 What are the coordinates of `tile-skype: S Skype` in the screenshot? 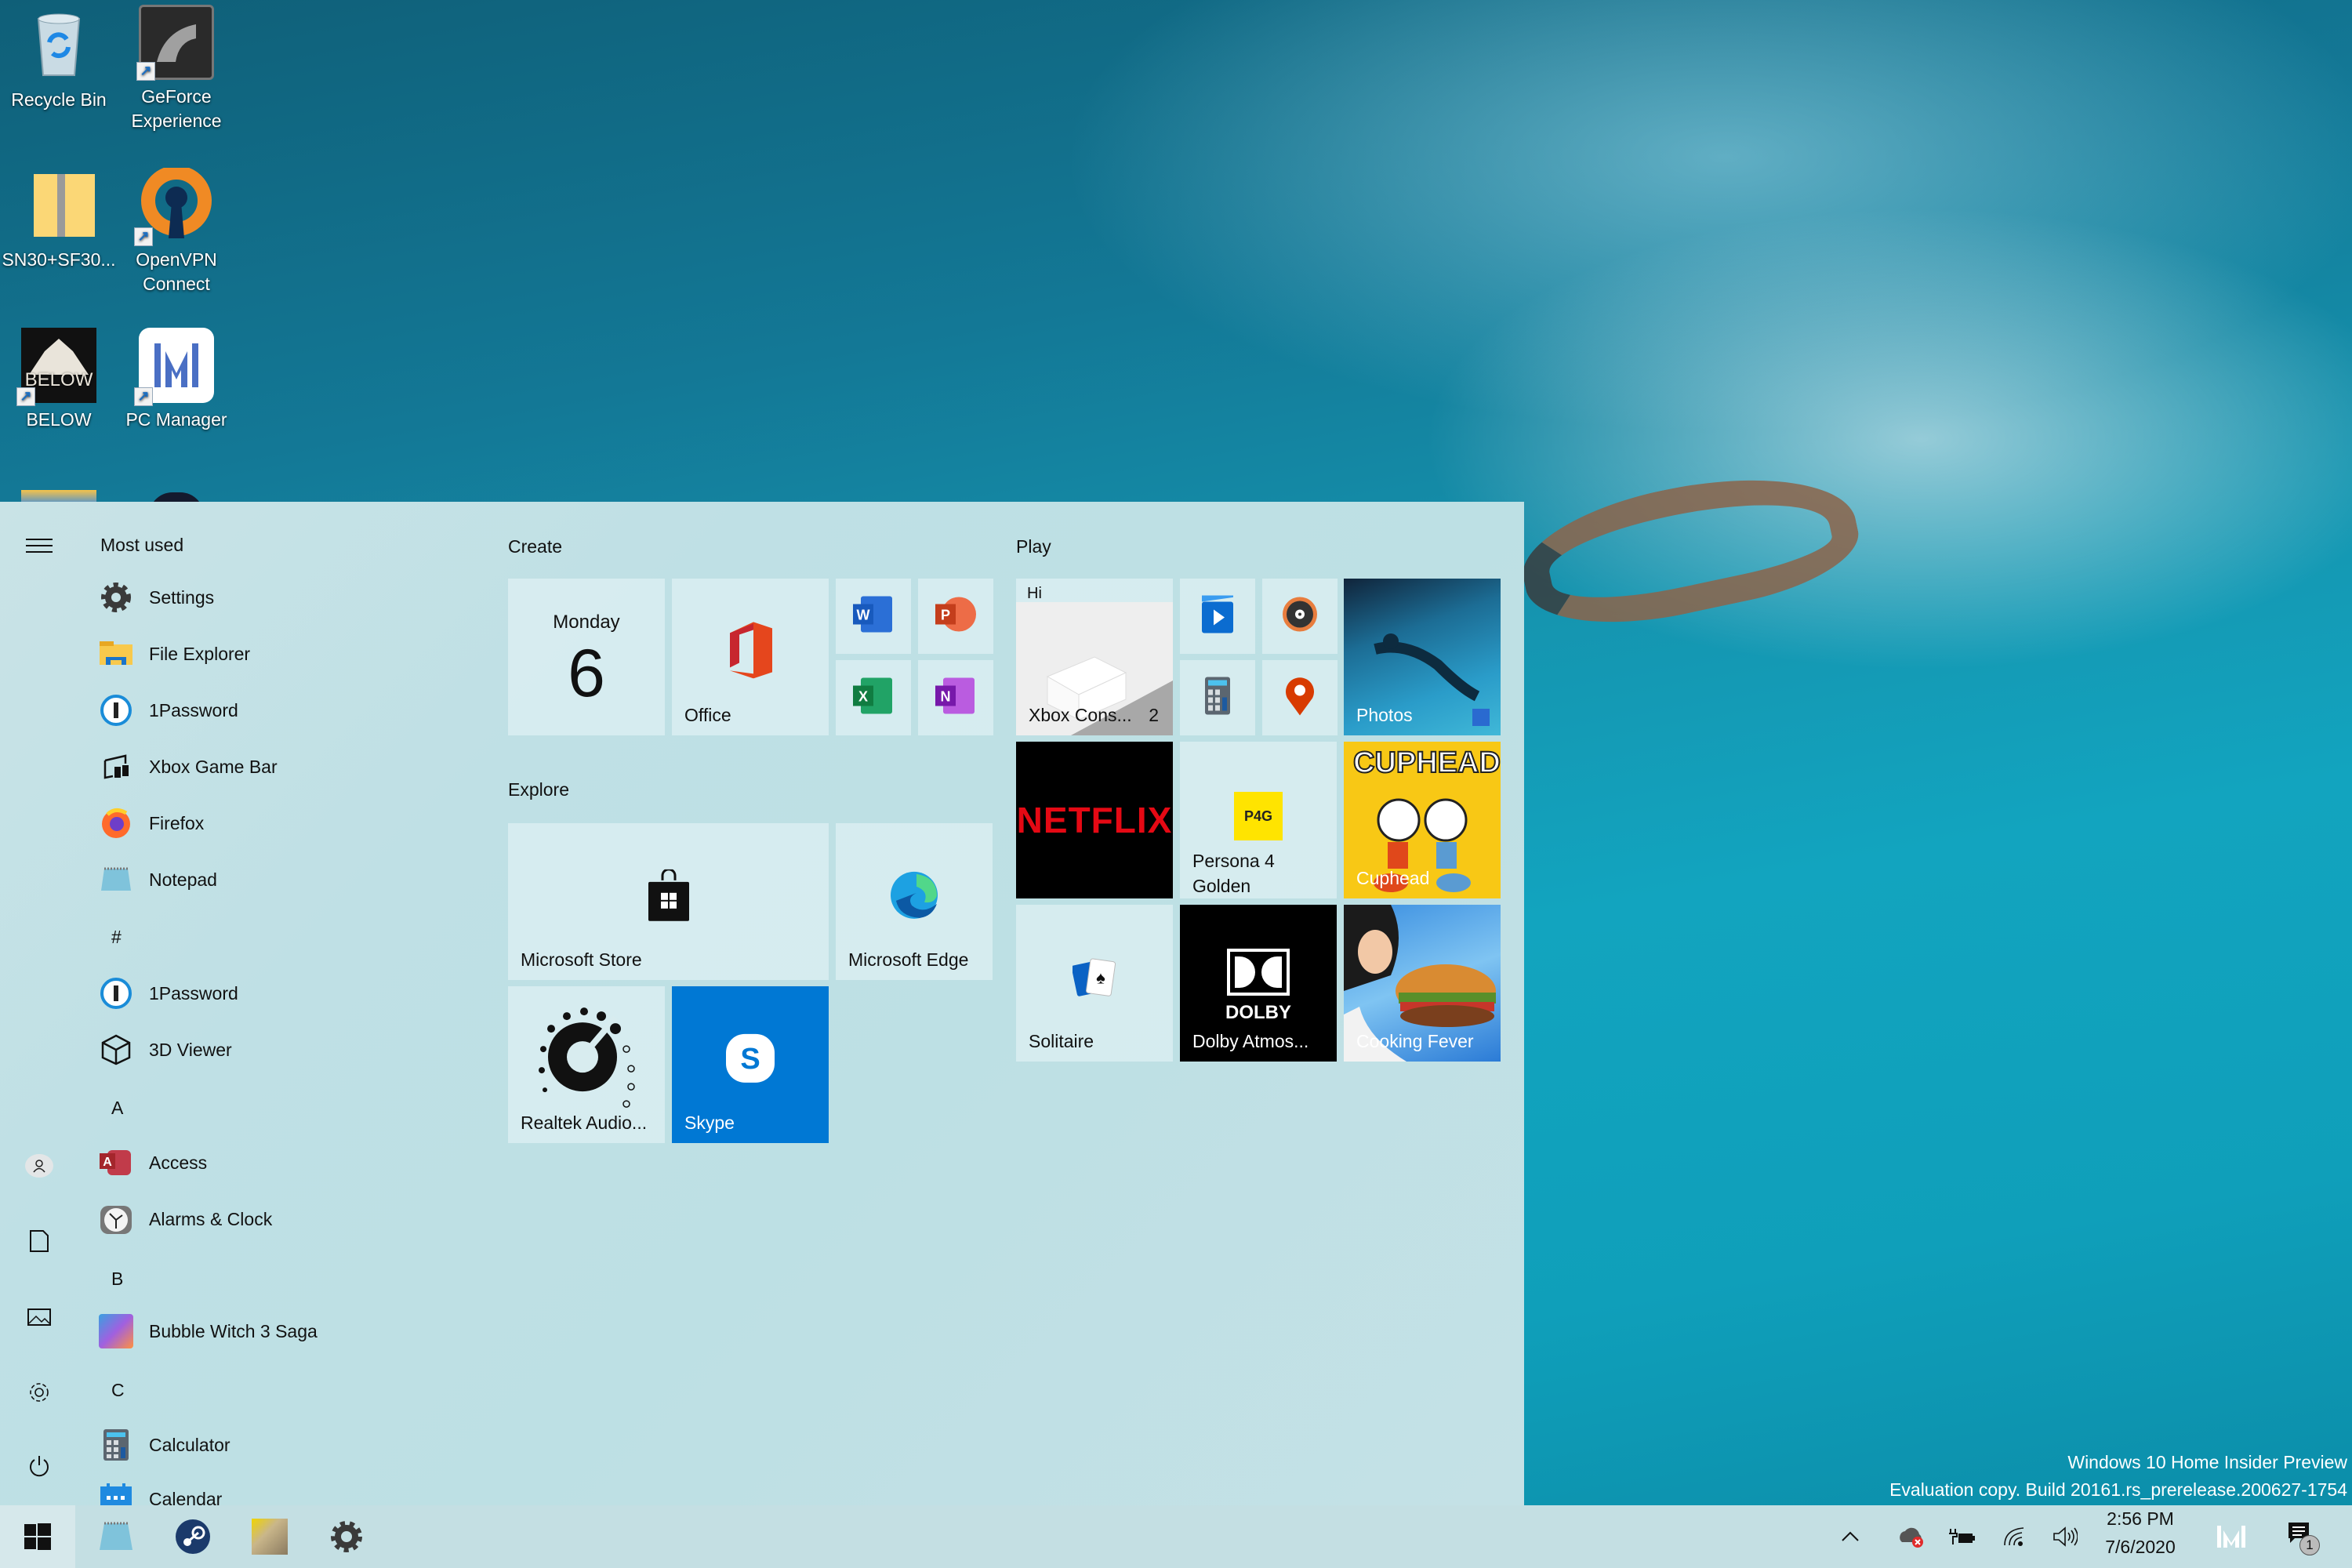 It's located at (750, 1064).